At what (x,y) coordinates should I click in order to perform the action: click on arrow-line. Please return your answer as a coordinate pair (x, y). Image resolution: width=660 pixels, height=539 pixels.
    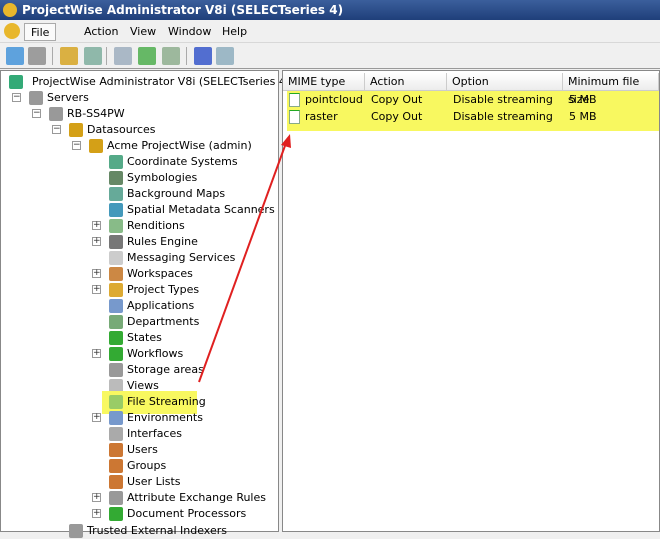
    Looking at the image, I should click on (242, 262).